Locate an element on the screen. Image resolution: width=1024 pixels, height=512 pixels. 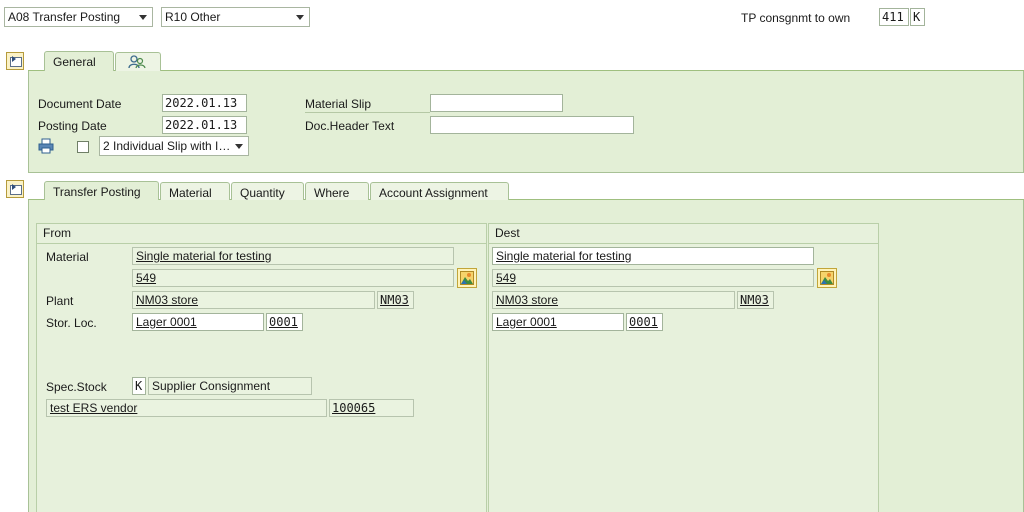
document-date-field: 2022.01.13 is located at coordinates (204, 103).